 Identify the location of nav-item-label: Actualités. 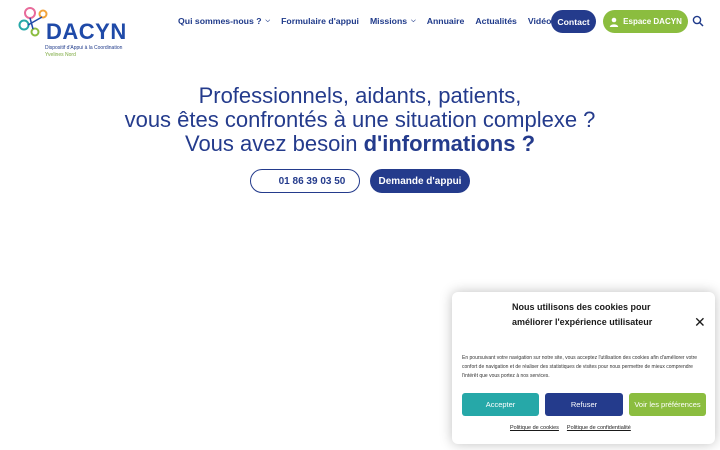
(496, 21).